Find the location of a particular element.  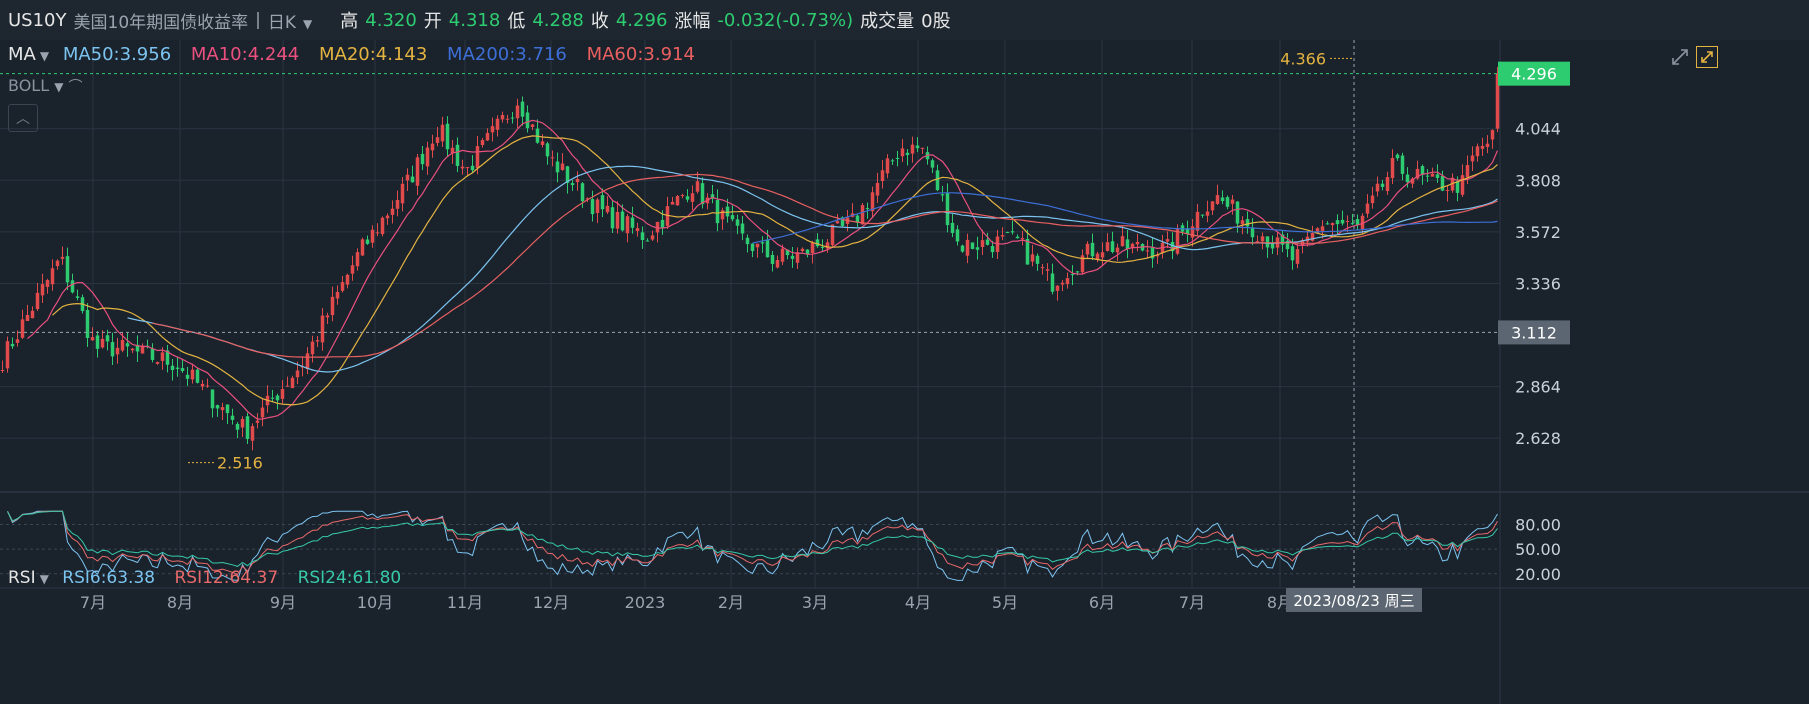

x-axis-label: 7月 is located at coordinates (93, 602).